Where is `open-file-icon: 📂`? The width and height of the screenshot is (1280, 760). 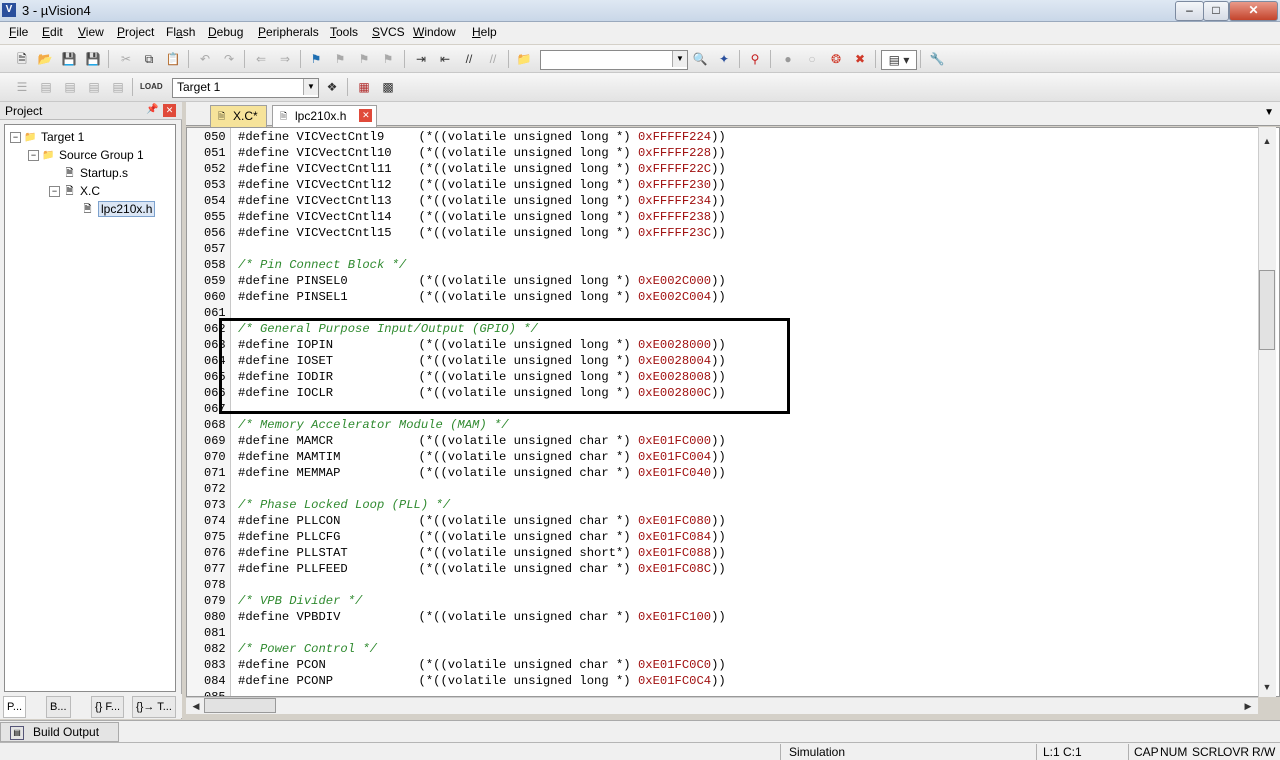
open-file-icon: 📂 is located at coordinates (45, 59).